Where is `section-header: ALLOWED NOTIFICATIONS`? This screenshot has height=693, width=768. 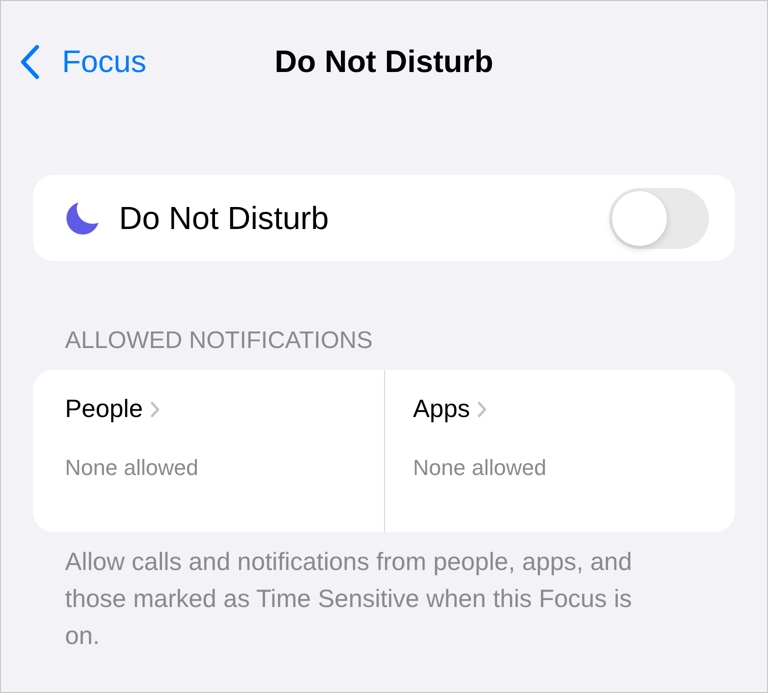
section-header: ALLOWED NOTIFICATIONS is located at coordinates (219, 341).